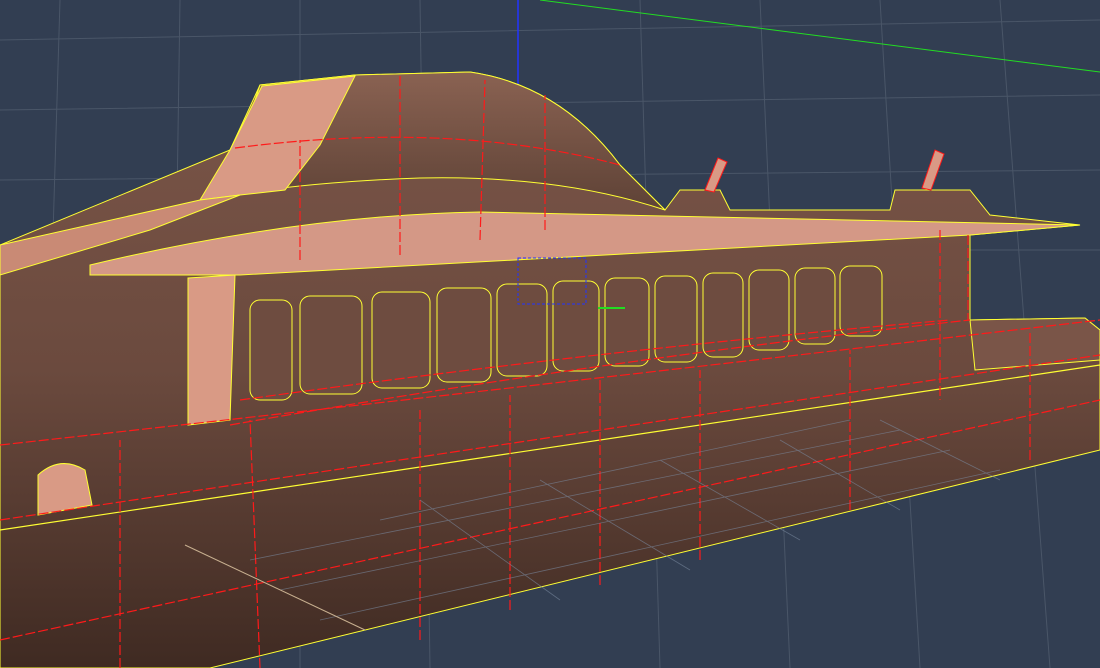  Describe the element at coordinates (211, 350) in the screenshot. I see `cabin-front-pillar` at that location.